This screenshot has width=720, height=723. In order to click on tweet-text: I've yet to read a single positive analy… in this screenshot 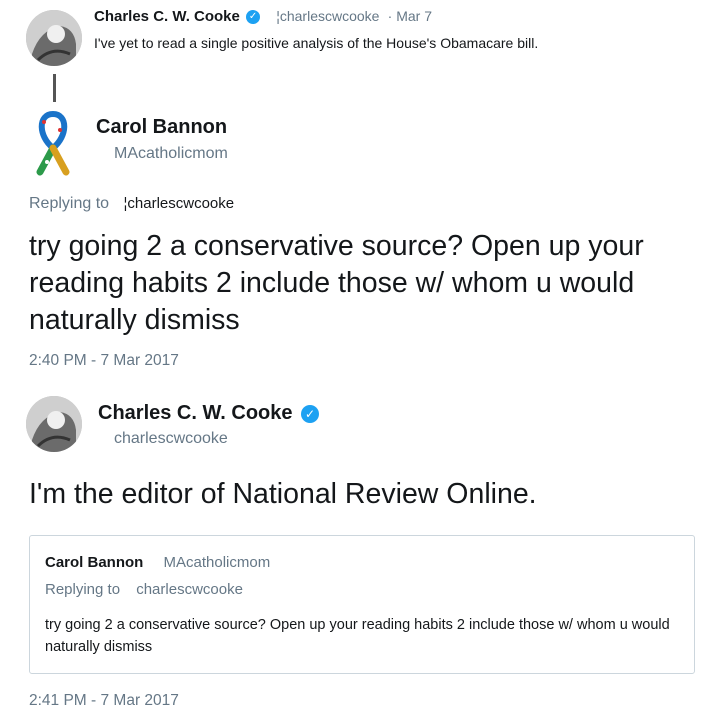, I will do `click(316, 43)`.